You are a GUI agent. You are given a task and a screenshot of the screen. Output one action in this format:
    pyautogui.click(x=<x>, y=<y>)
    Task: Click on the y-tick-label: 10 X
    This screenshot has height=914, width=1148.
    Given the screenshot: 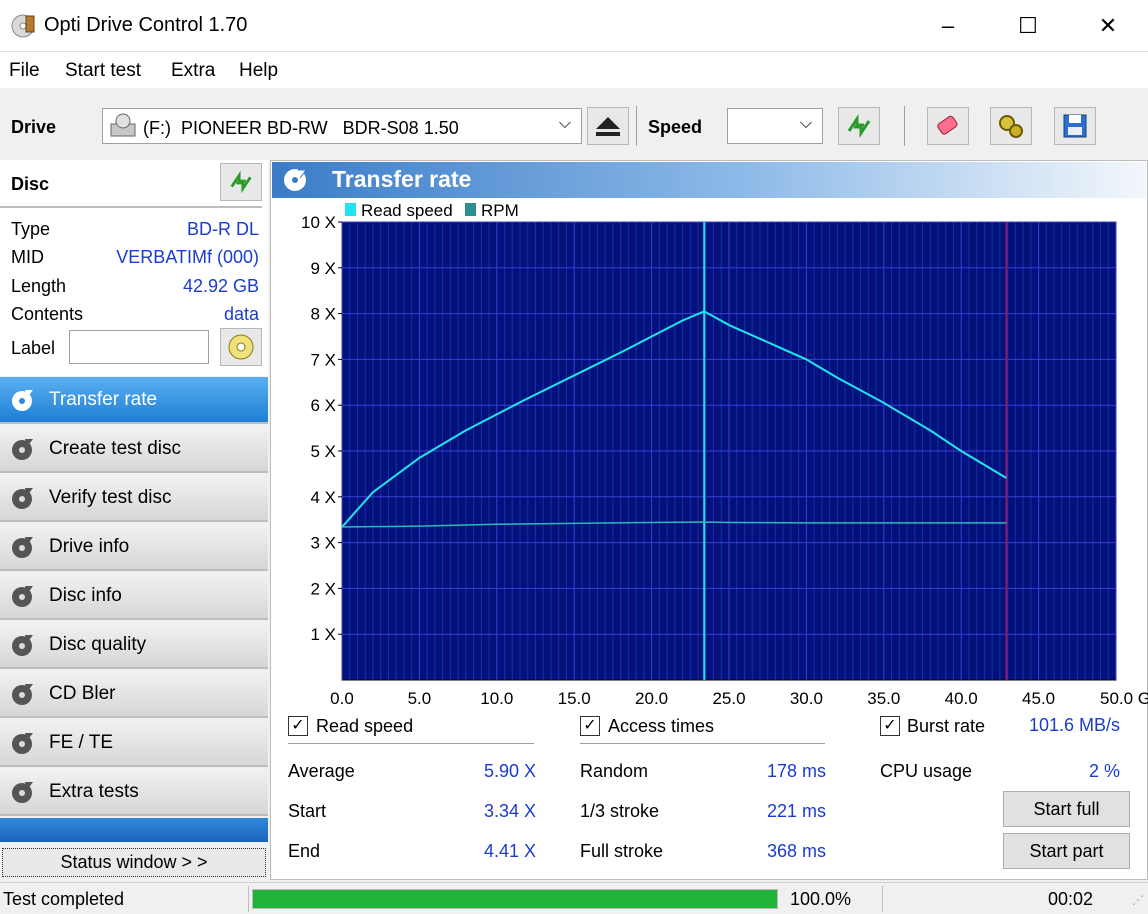 What is the action you would take?
    pyautogui.click(x=318, y=222)
    